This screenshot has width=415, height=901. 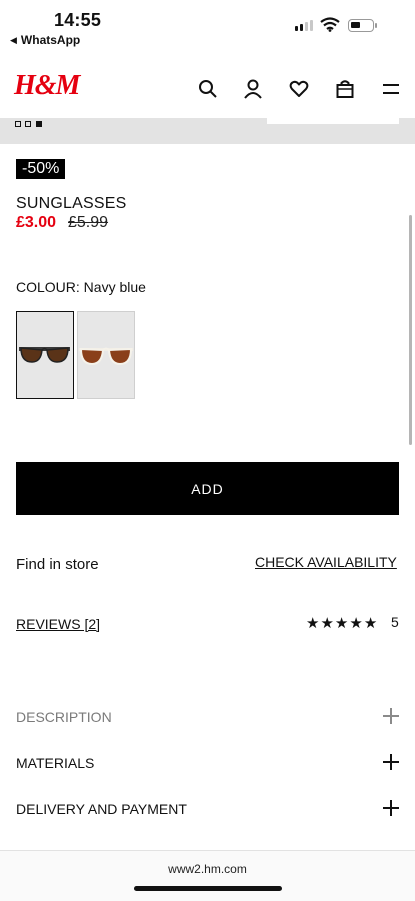 I want to click on back-app-label: WhatsApp, so click(x=50, y=40).